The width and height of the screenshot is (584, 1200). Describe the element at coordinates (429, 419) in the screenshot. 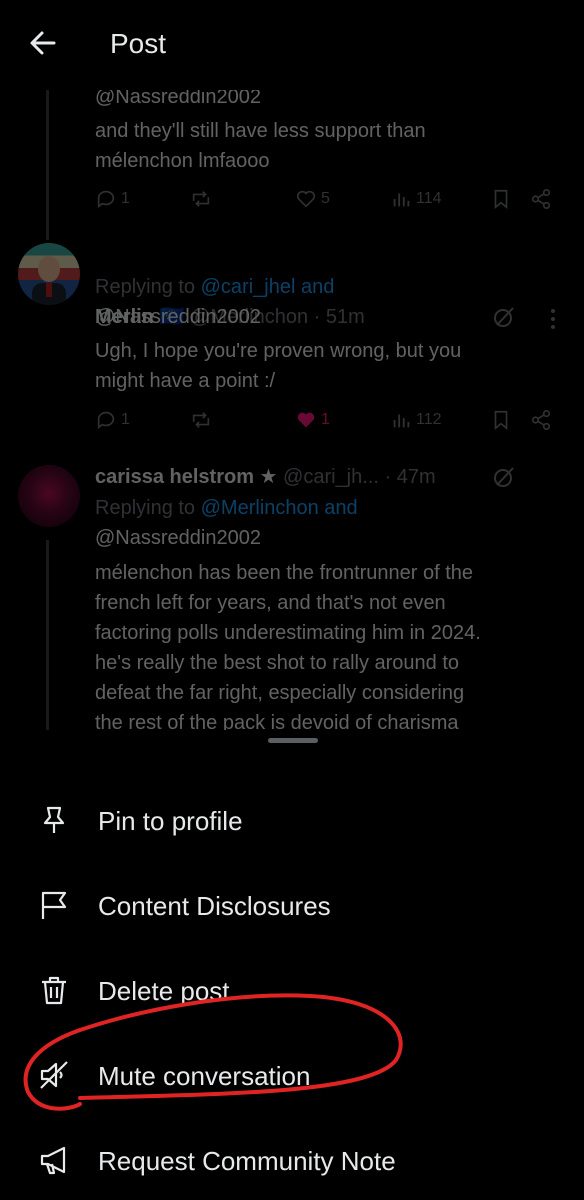

I see `view-count: 112` at that location.